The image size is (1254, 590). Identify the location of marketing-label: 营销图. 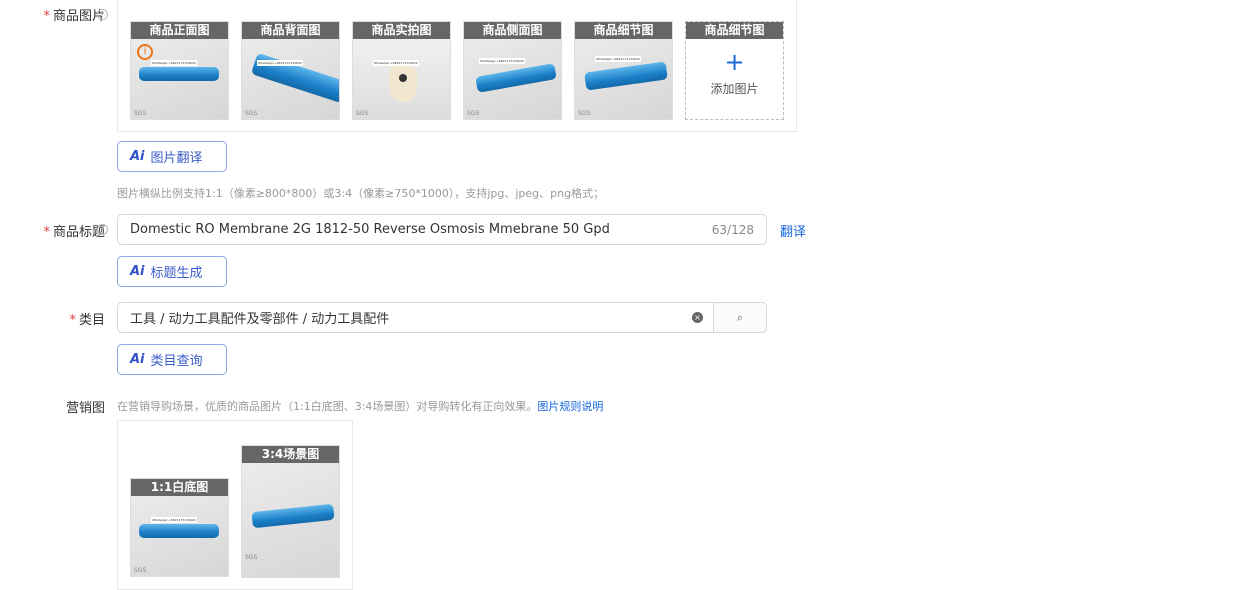
(85, 408).